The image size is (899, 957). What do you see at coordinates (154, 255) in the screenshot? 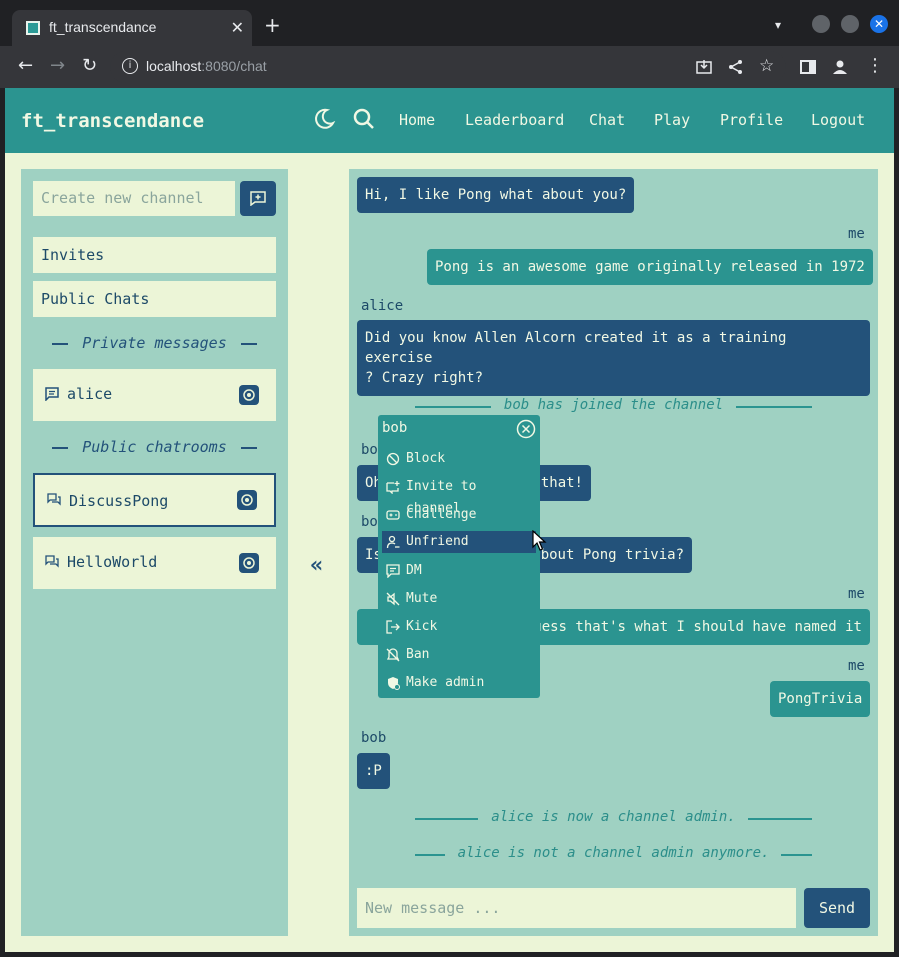
I see `invites-item: Invites` at bounding box center [154, 255].